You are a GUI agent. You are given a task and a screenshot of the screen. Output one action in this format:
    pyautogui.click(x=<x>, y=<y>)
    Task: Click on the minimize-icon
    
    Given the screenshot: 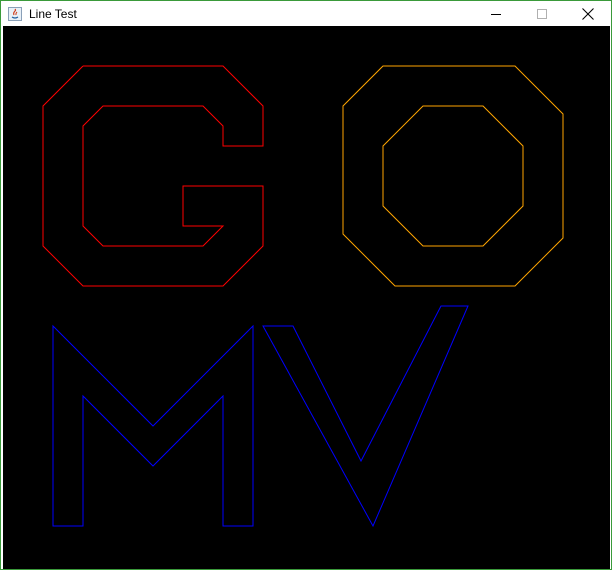 What is the action you would take?
    pyautogui.click(x=496, y=14)
    